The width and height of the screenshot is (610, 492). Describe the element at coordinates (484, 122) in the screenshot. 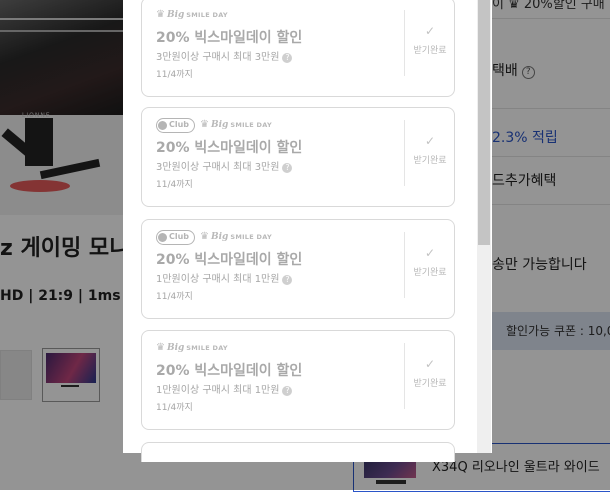

I see `scrollbar-thumb` at that location.